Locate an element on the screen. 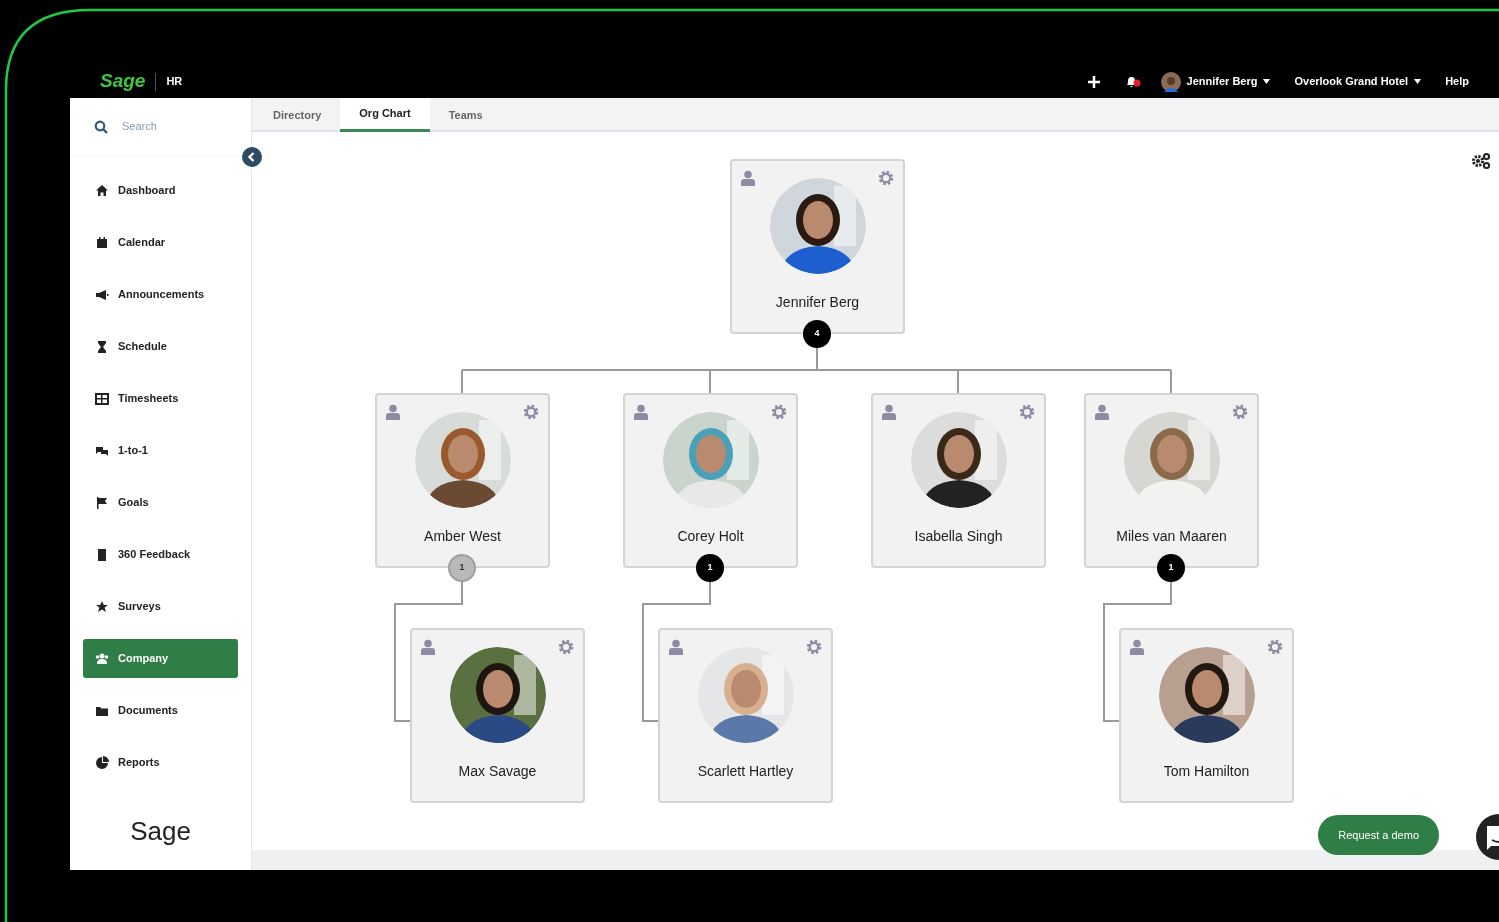 This screenshot has width=1499, height=922. company-menu: Overlook Grand Hotel is located at coordinates (1358, 81).